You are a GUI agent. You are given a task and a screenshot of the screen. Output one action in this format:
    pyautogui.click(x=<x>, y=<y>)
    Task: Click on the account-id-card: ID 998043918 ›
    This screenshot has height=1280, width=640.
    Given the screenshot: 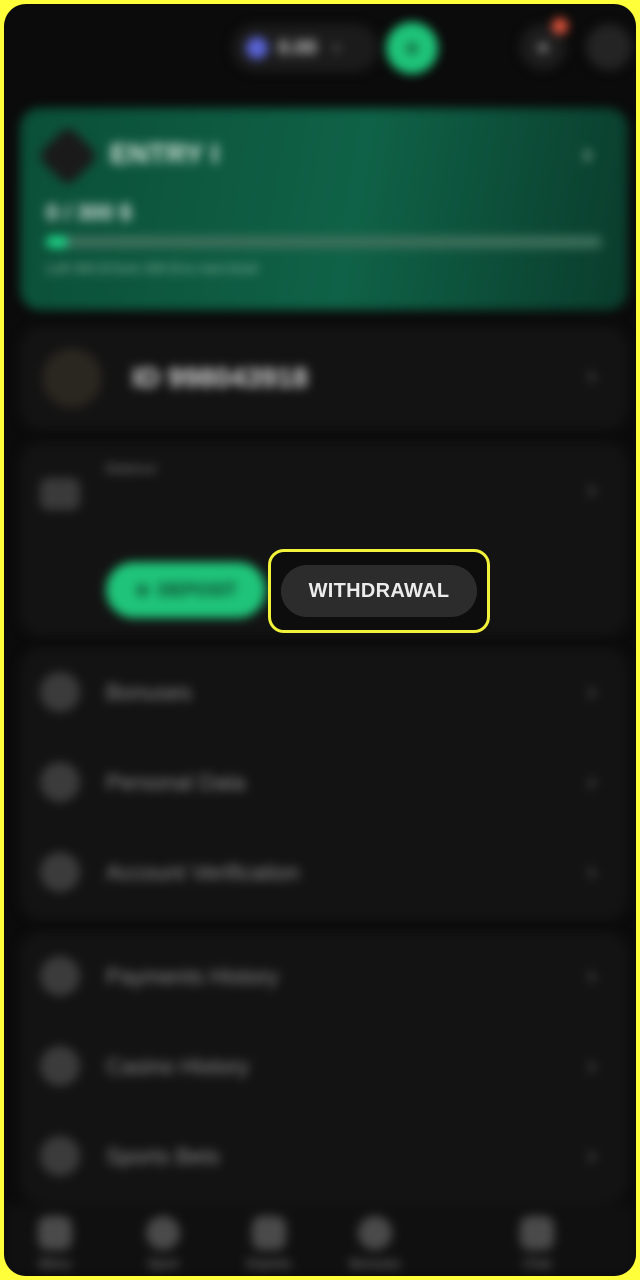 What is the action you would take?
    pyautogui.click(x=324, y=378)
    